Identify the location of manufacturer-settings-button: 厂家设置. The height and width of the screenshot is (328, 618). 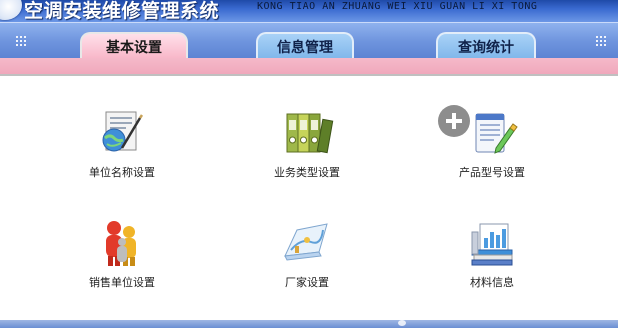
(307, 255).